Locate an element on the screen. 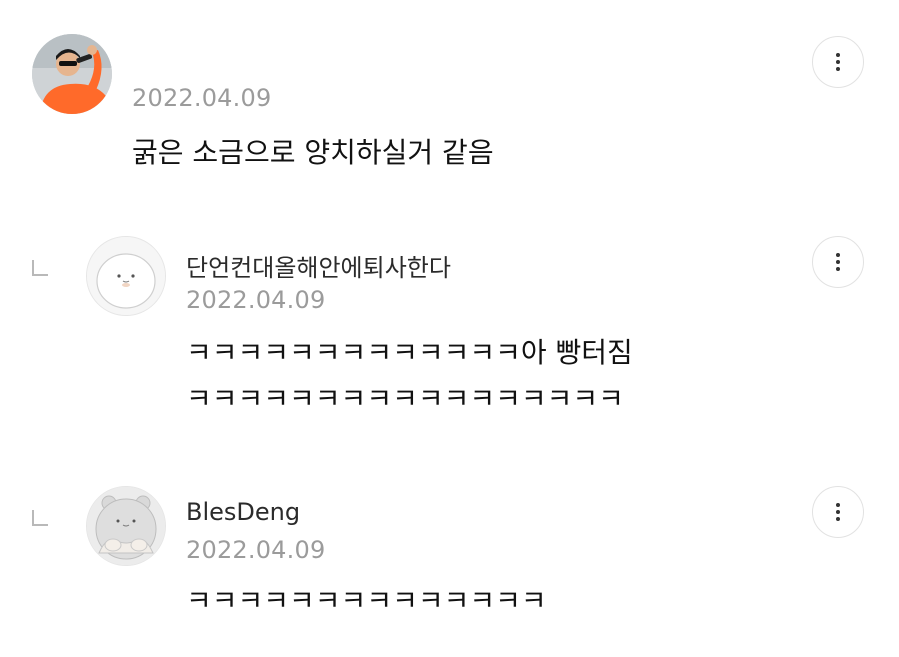 This screenshot has width=899, height=657. default-profile-icon is located at coordinates (126, 276).